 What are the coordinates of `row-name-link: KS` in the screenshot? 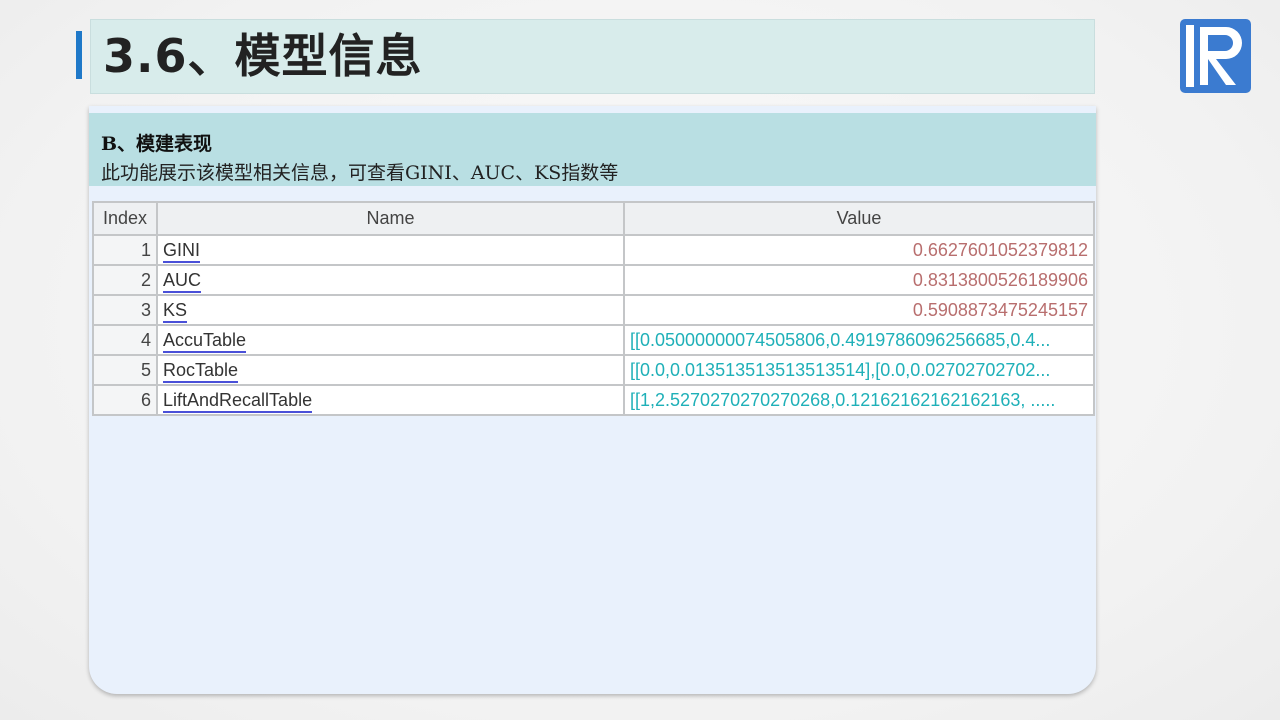 It's located at (175, 311).